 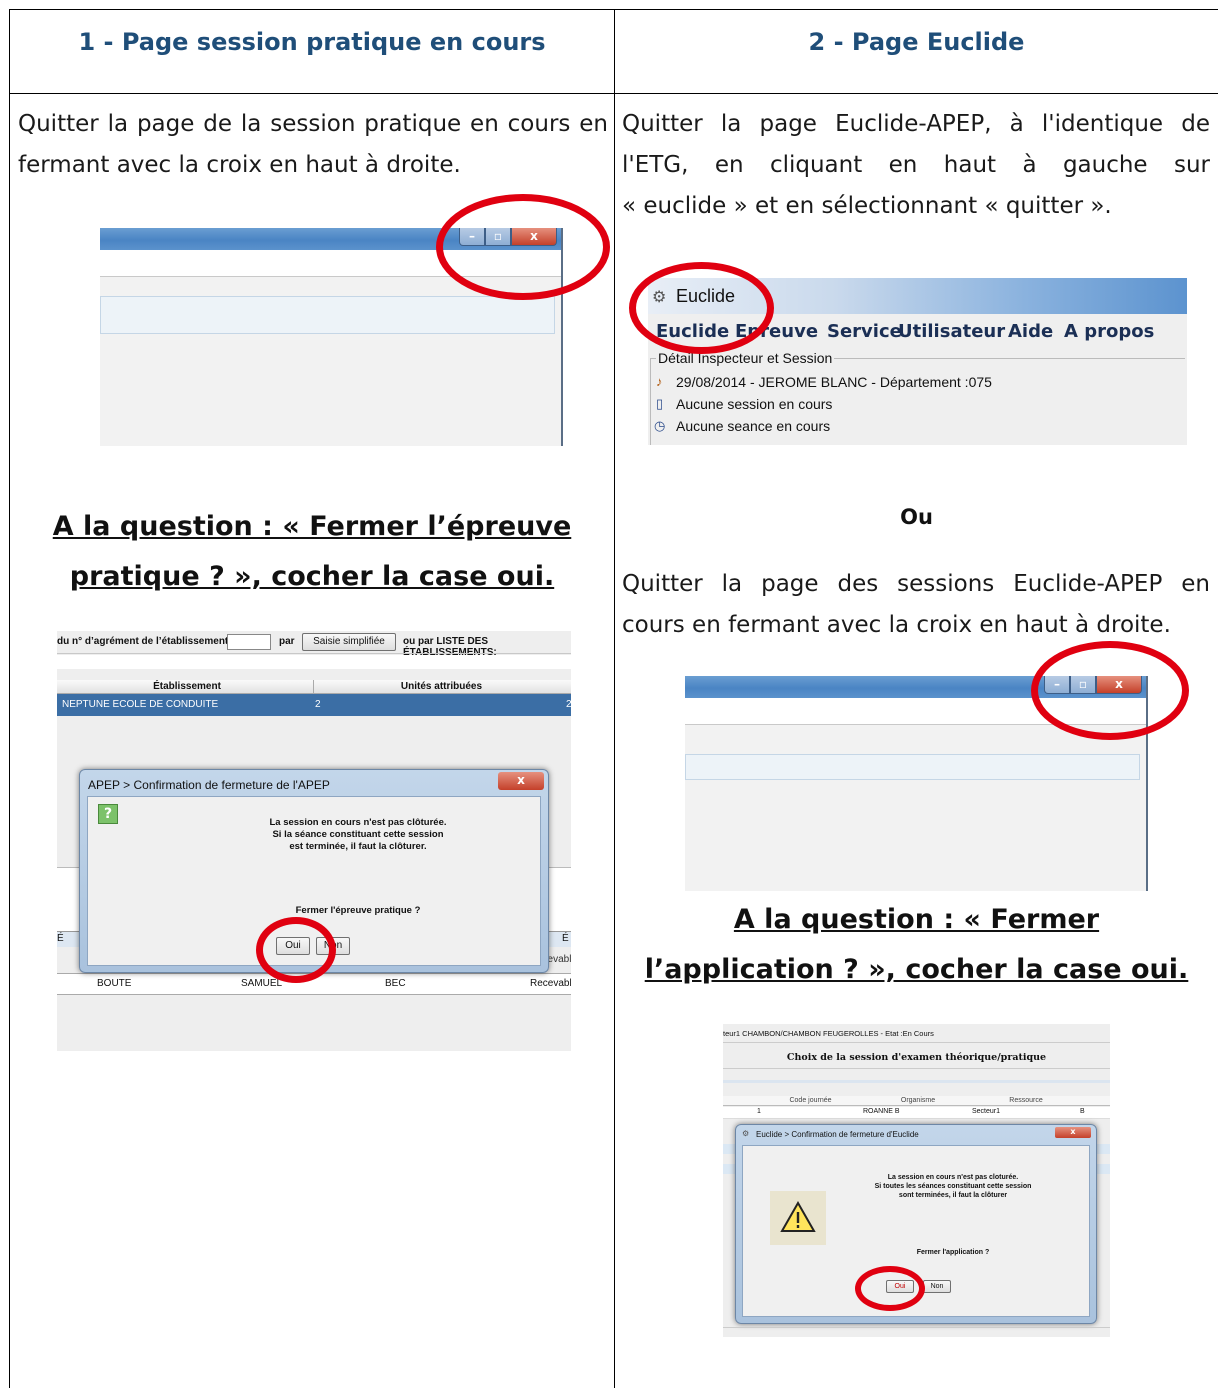 I want to click on instruction-line: fermant avec la croix en haut à droite., so click(x=239, y=165).